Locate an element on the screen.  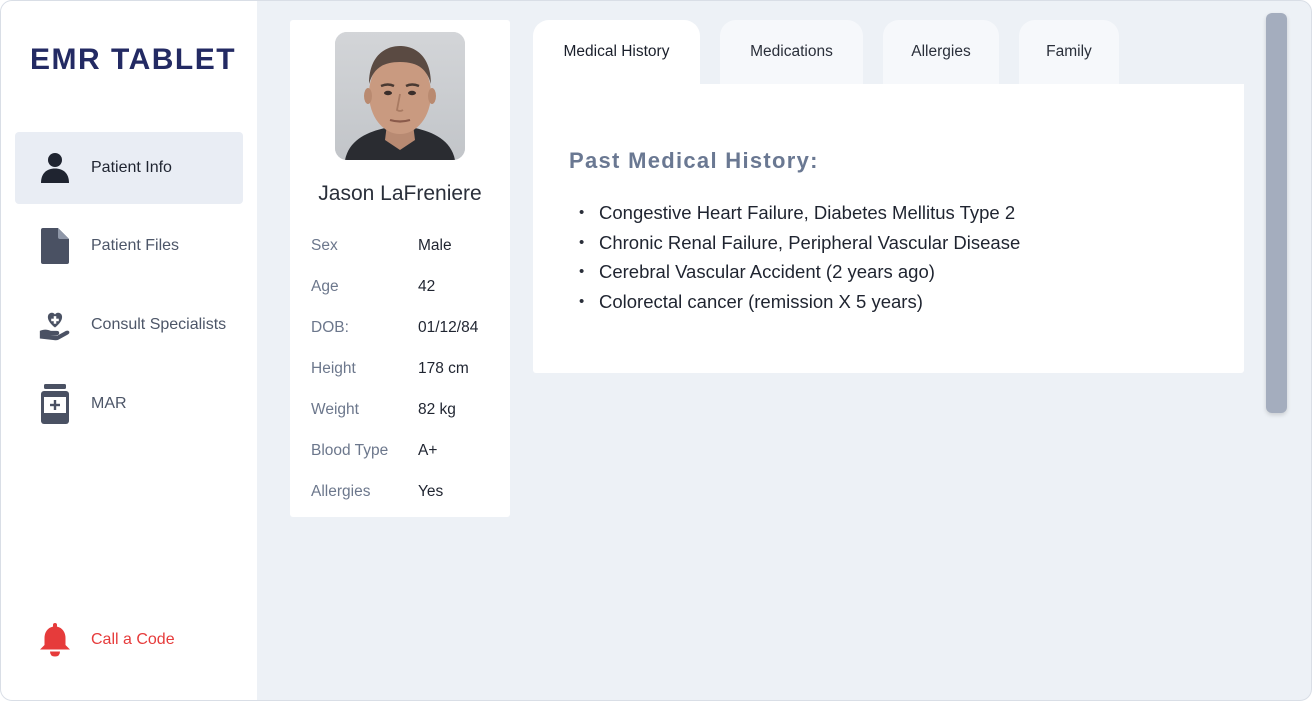
sidebar-item-label: MAR is located at coordinates (109, 403).